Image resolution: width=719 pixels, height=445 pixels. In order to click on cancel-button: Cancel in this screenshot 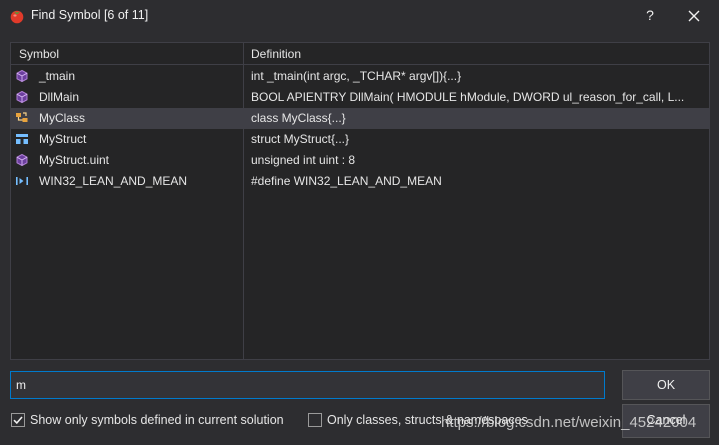, I will do `click(666, 421)`.